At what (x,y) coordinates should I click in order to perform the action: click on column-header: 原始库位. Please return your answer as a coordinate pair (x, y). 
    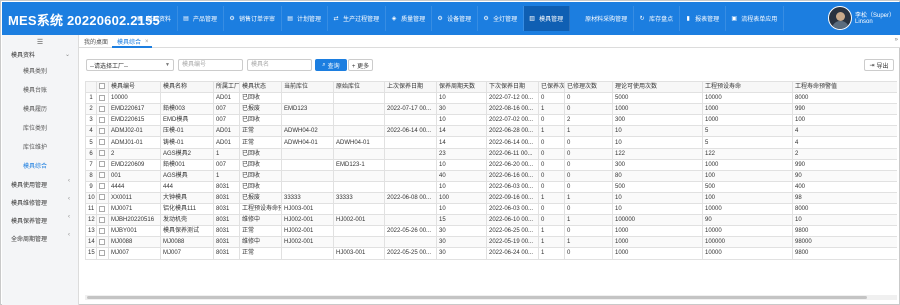
    Looking at the image, I should click on (359, 87).